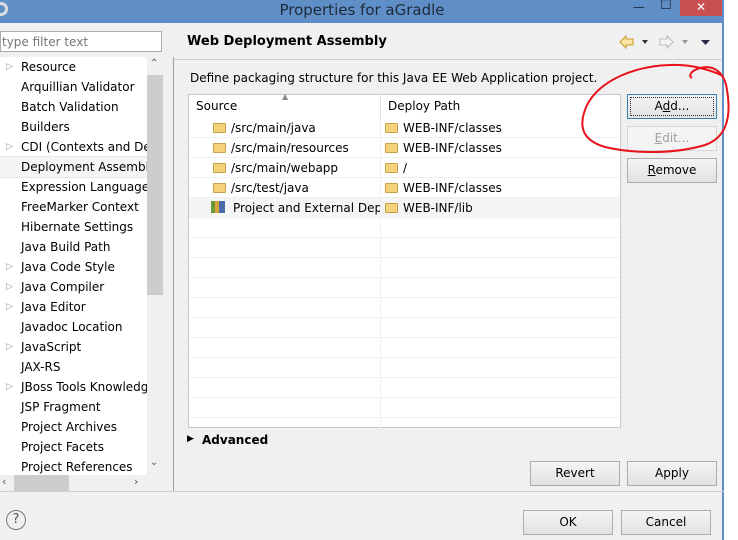  Describe the element at coordinates (73, 327) in the screenshot. I see `tree-item: Javadoc Location` at that location.